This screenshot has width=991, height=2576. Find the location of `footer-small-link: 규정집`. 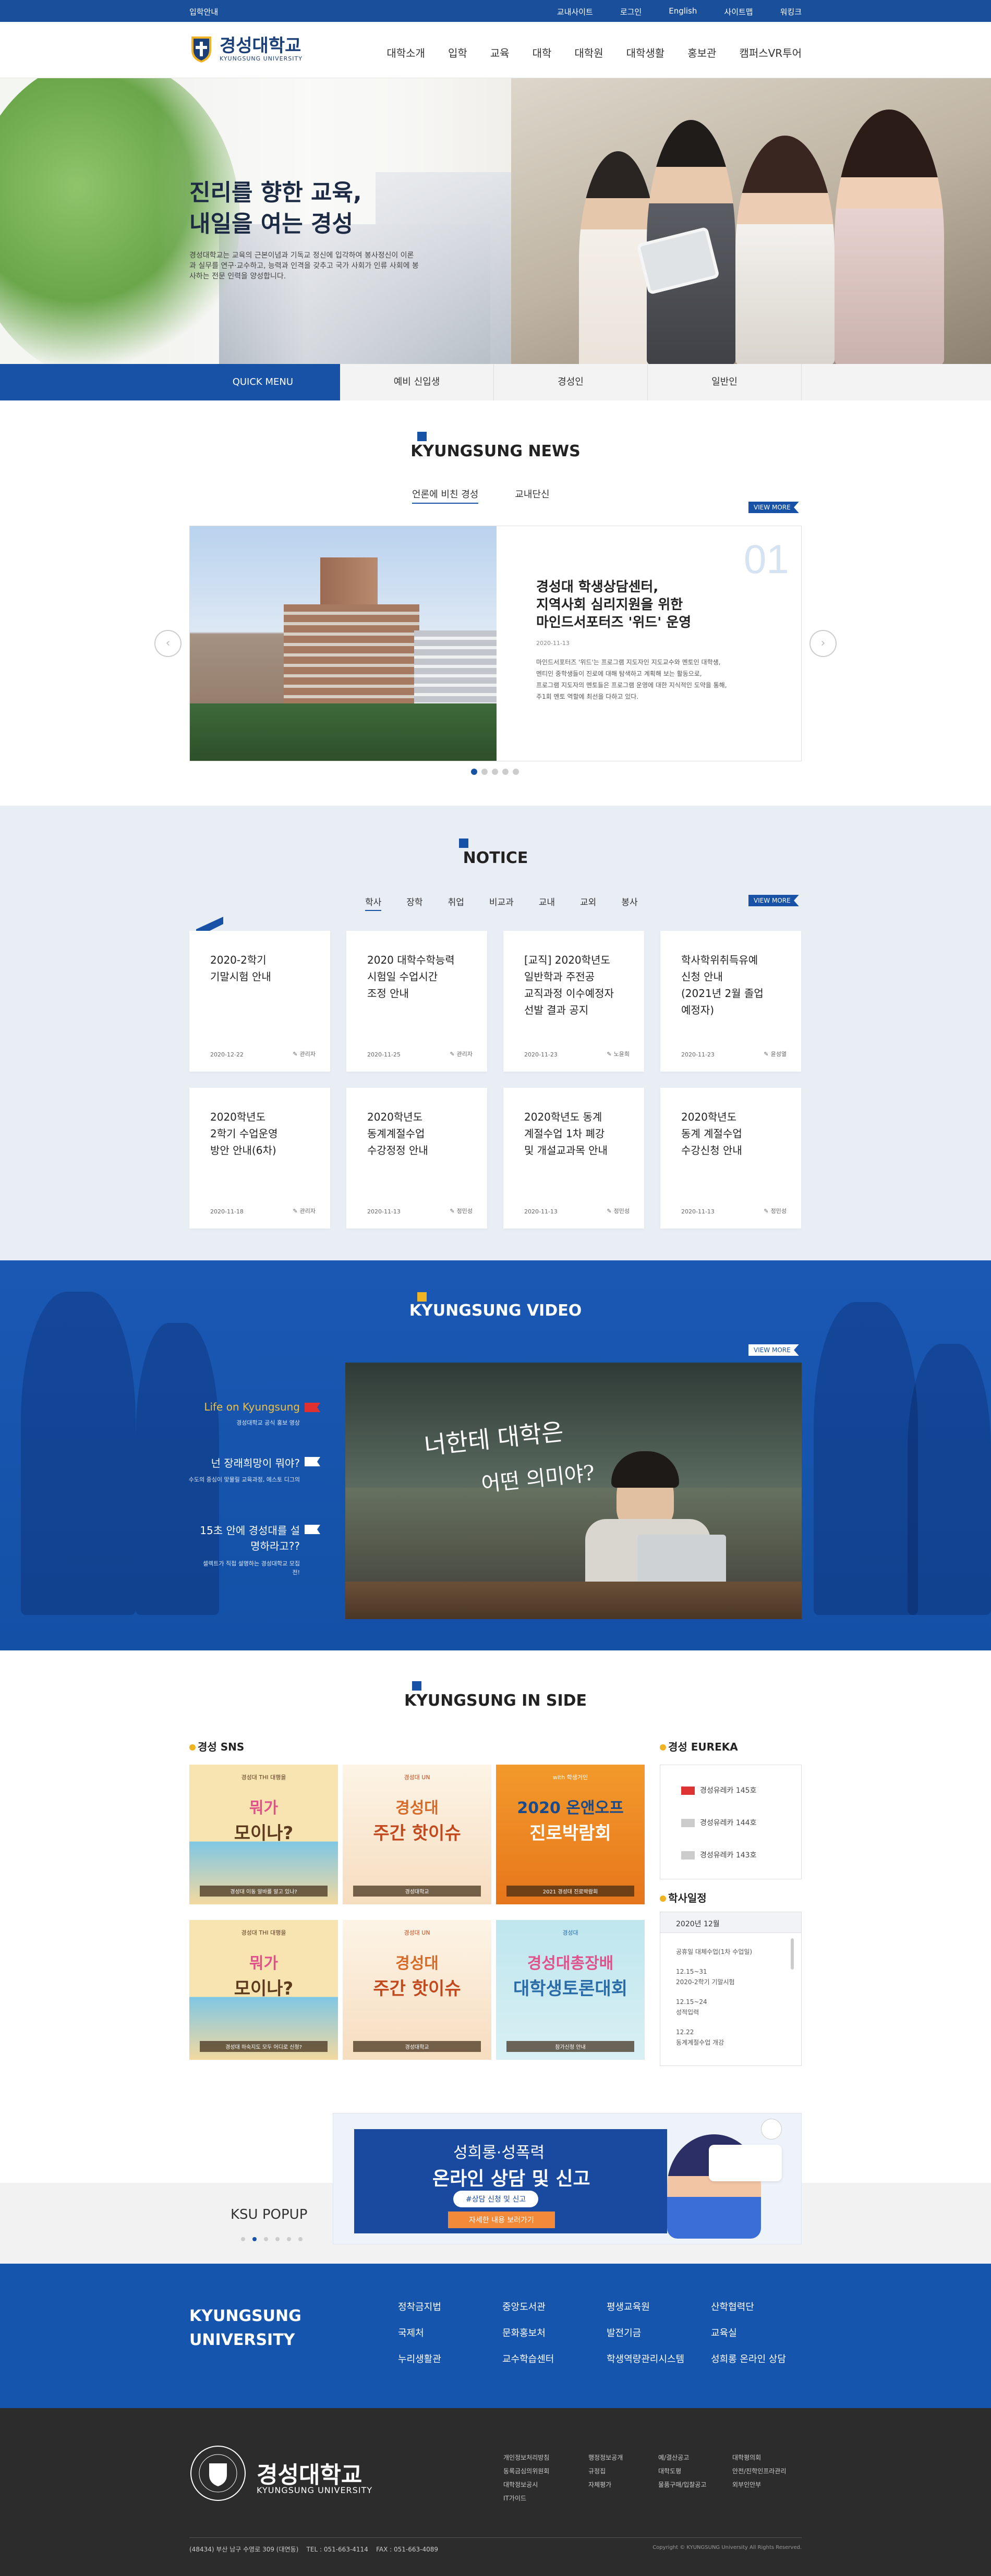

footer-small-link: 규정집 is located at coordinates (597, 2470).